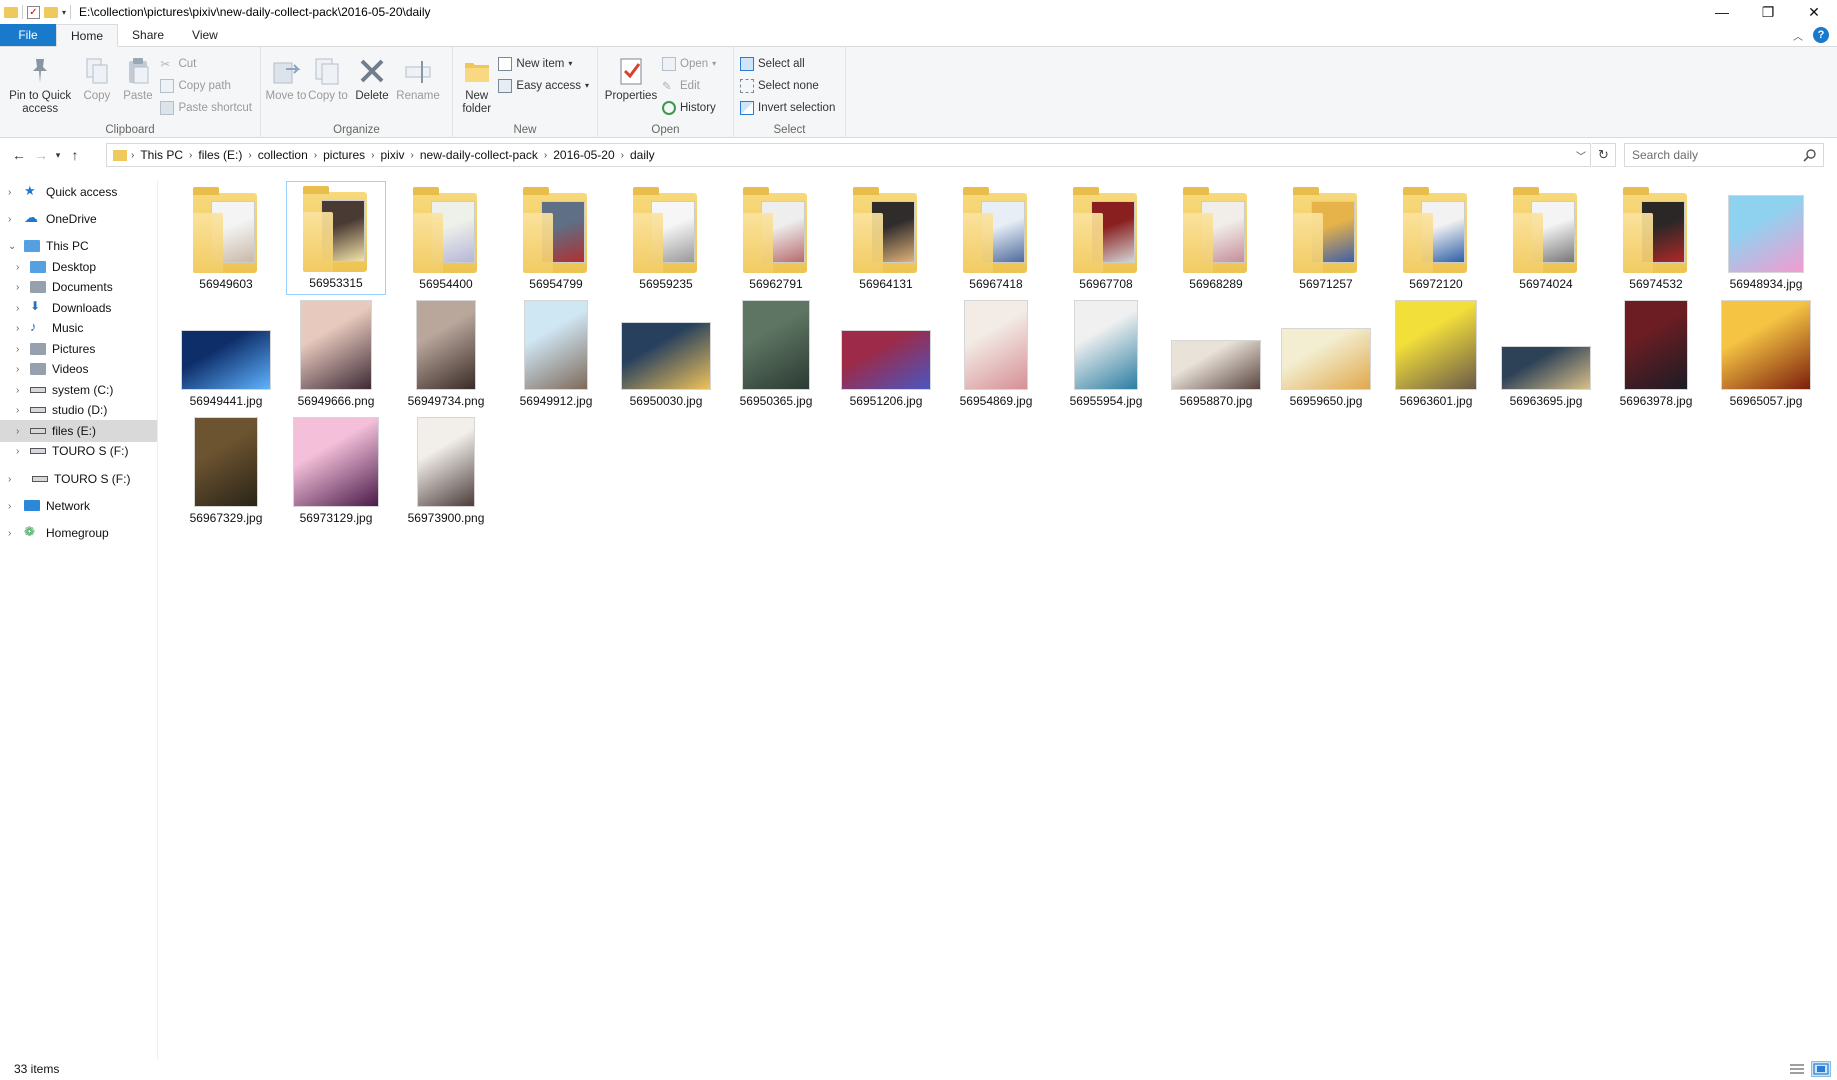 The width and height of the screenshot is (1837, 1080). I want to click on nav-item-downloads: › ⬇ Downloads, so click(78, 308).